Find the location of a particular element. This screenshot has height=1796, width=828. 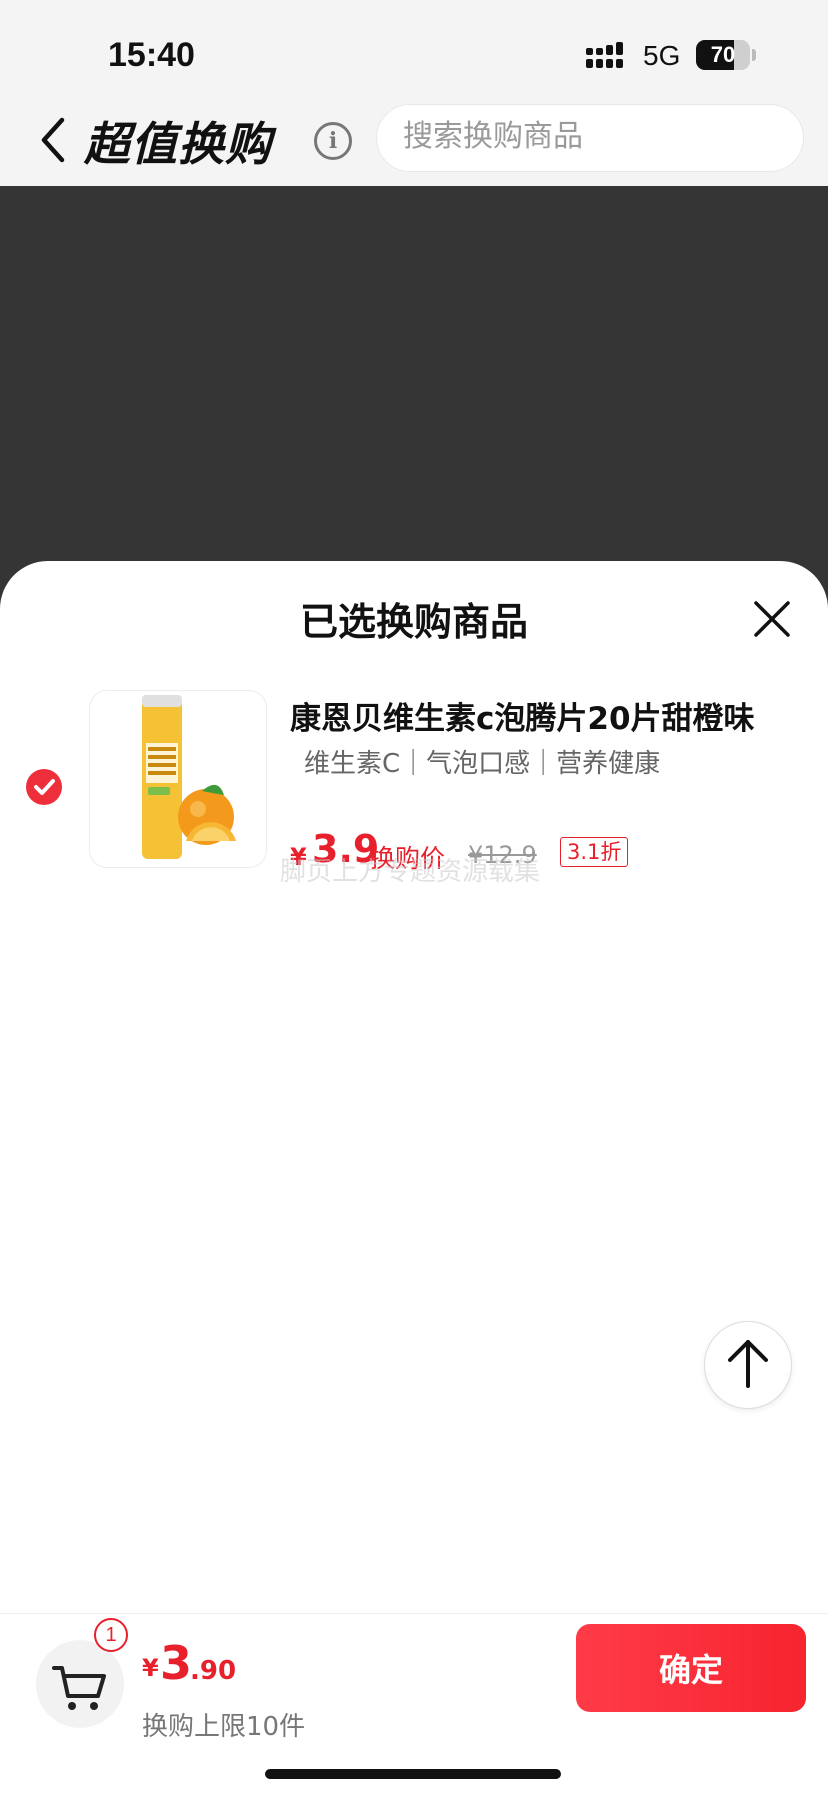

arrow-up-icon is located at coordinates (748, 1364).